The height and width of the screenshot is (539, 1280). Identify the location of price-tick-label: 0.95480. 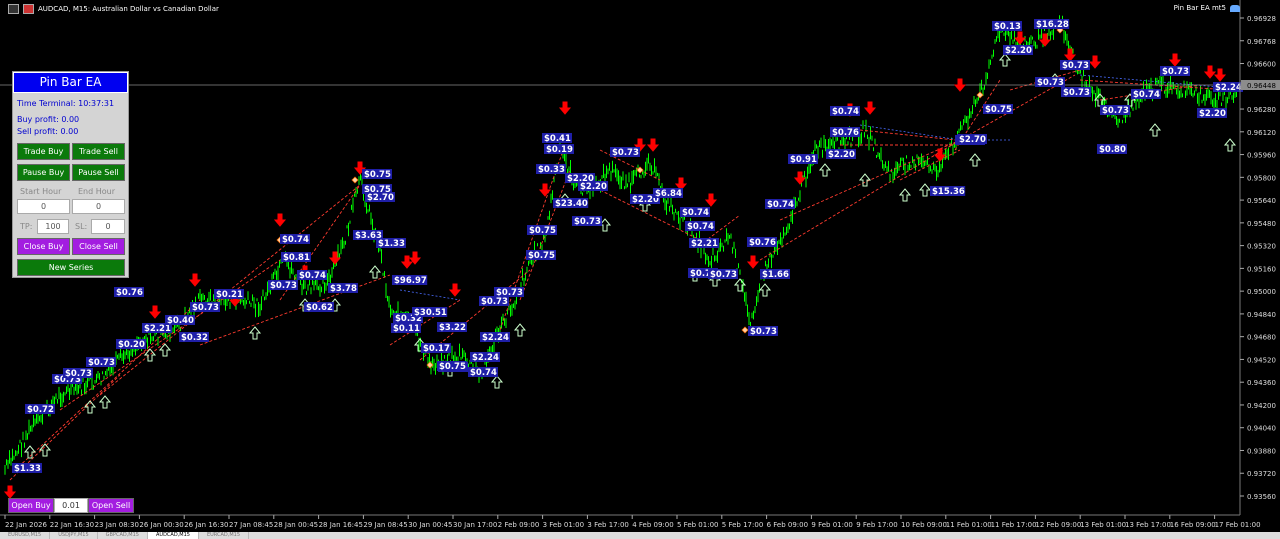
(1261, 224).